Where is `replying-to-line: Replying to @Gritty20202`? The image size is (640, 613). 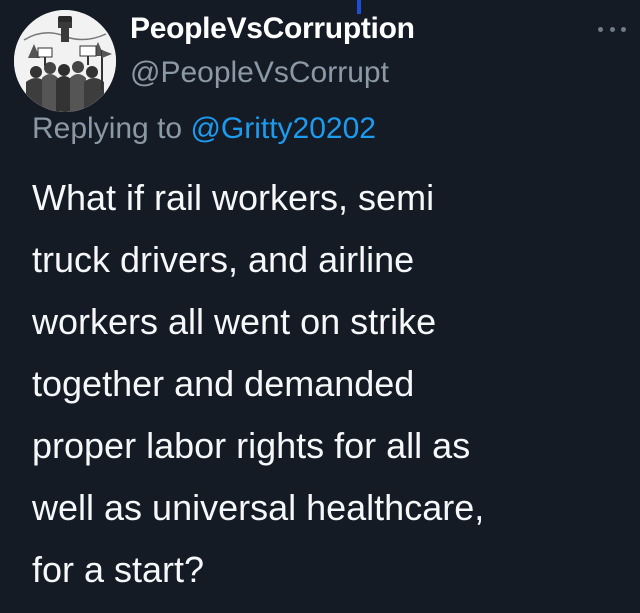
replying-to-line: Replying to @Gritty20202 is located at coordinates (204, 129).